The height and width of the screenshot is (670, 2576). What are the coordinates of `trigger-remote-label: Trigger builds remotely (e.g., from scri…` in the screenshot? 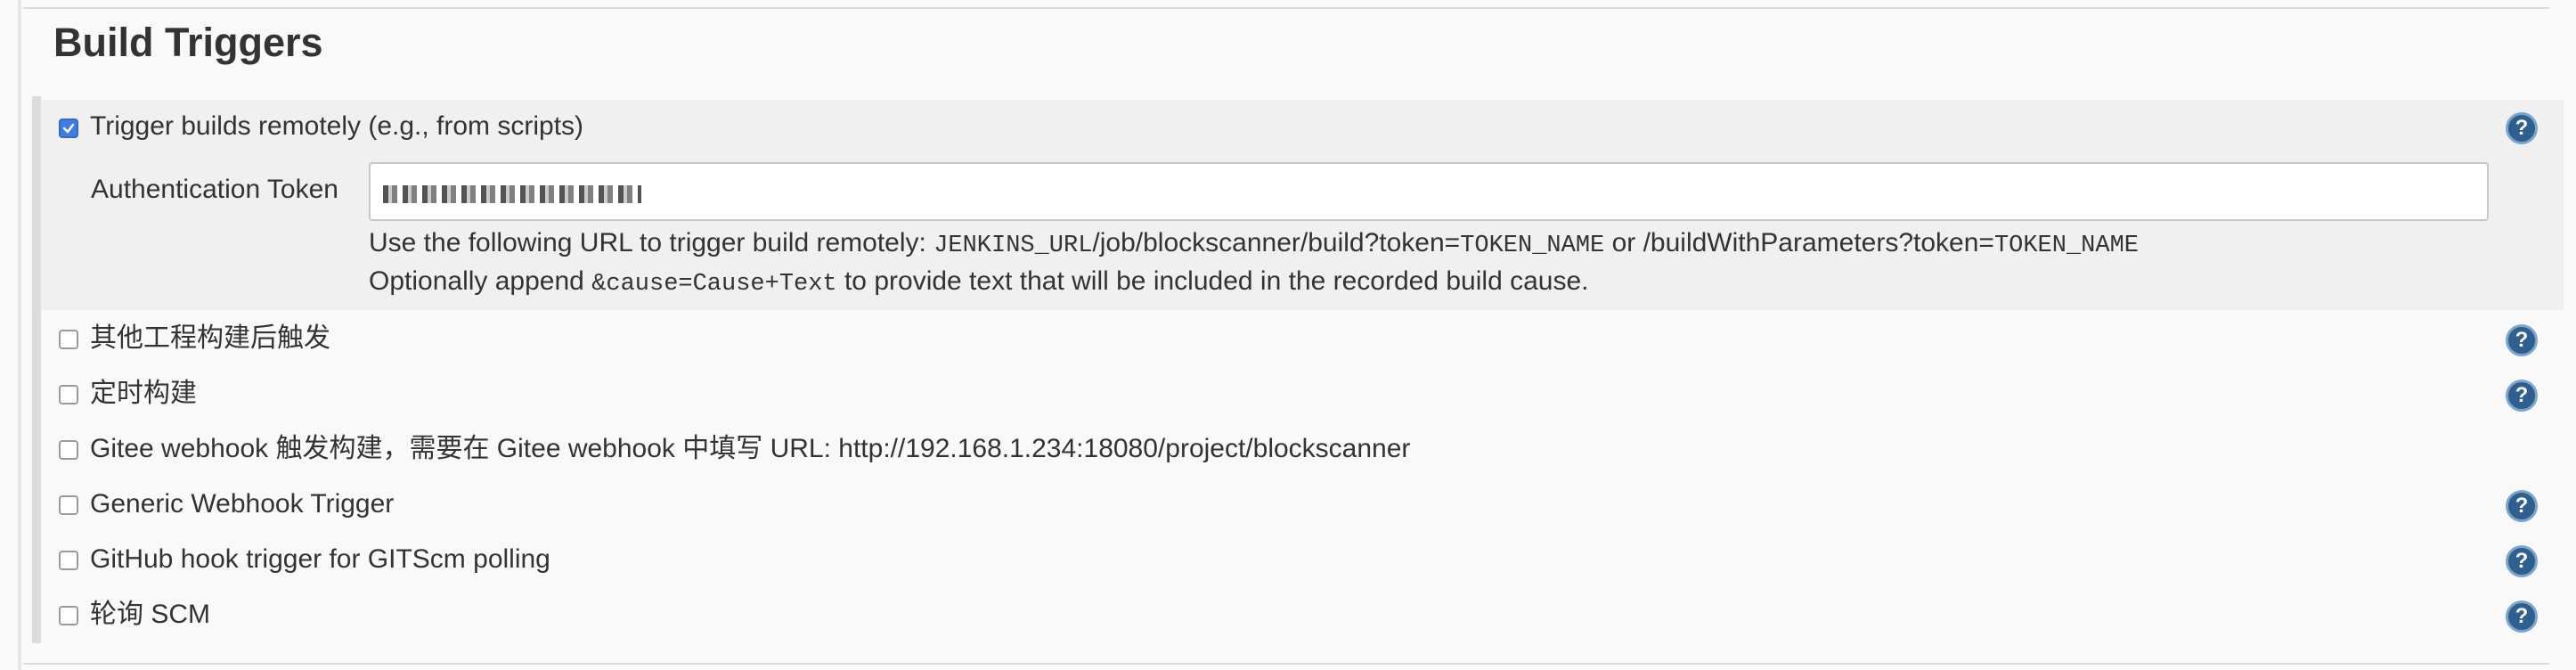 It's located at (337, 126).